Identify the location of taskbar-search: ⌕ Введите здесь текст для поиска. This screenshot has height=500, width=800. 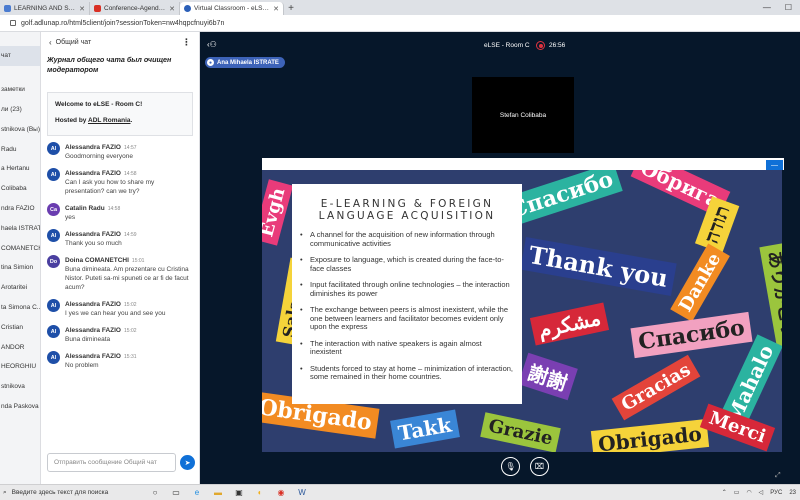
(70, 492).